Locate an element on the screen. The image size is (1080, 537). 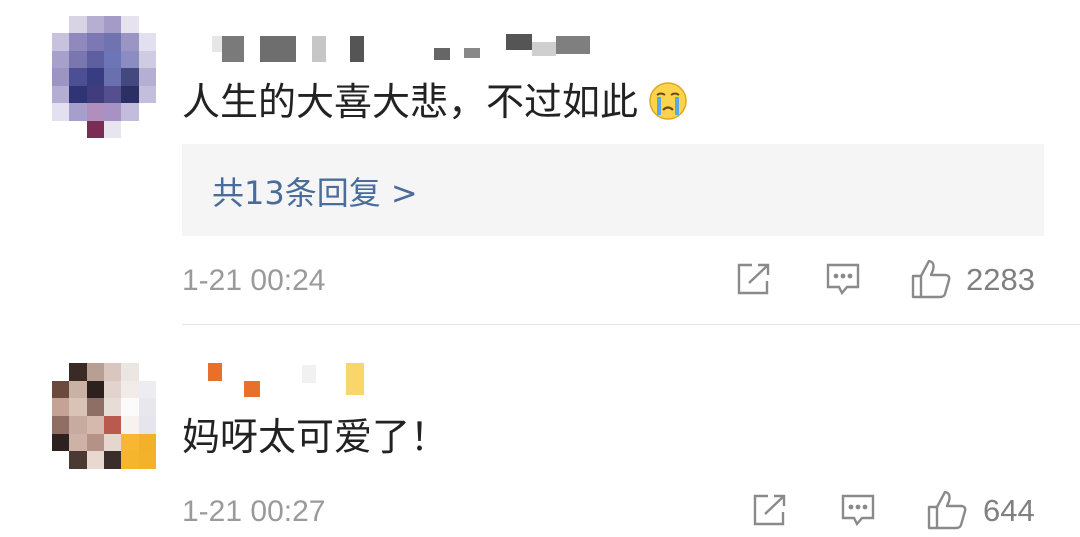
comment-text-content: 妈呀太可爱了！ is located at coordinates (315, 437).